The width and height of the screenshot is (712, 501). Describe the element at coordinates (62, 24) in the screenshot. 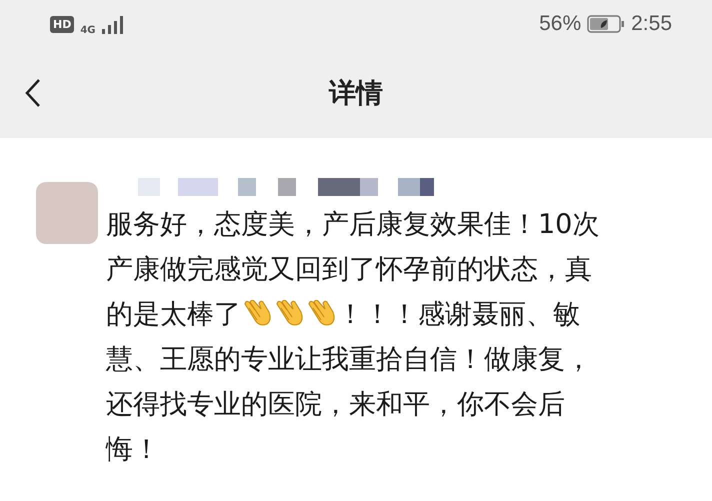

I see `hd-badge: HD` at that location.